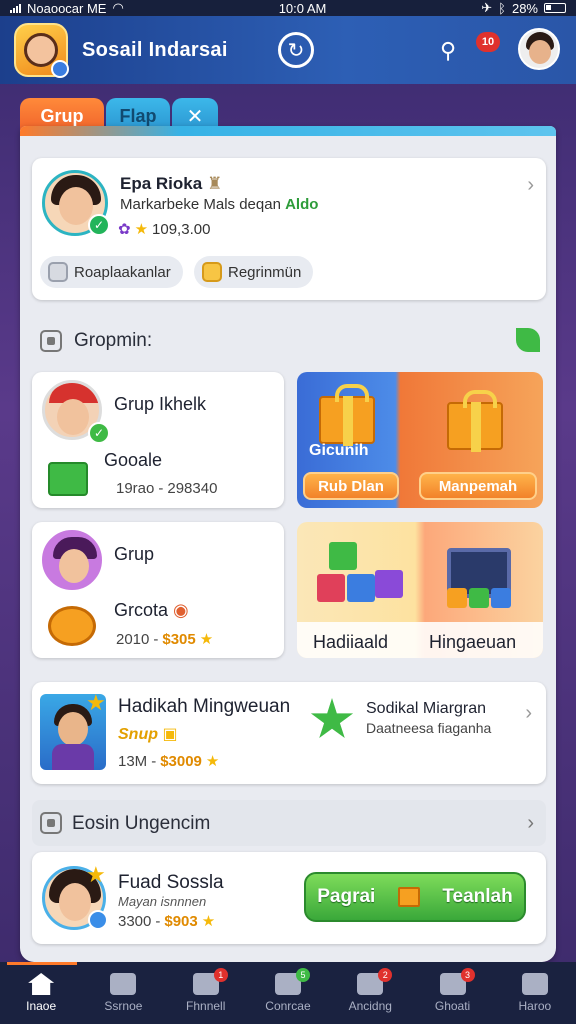  I want to click on group-card-2: Grup Grcota ◉ 2010 - $305 ★, so click(158, 590).